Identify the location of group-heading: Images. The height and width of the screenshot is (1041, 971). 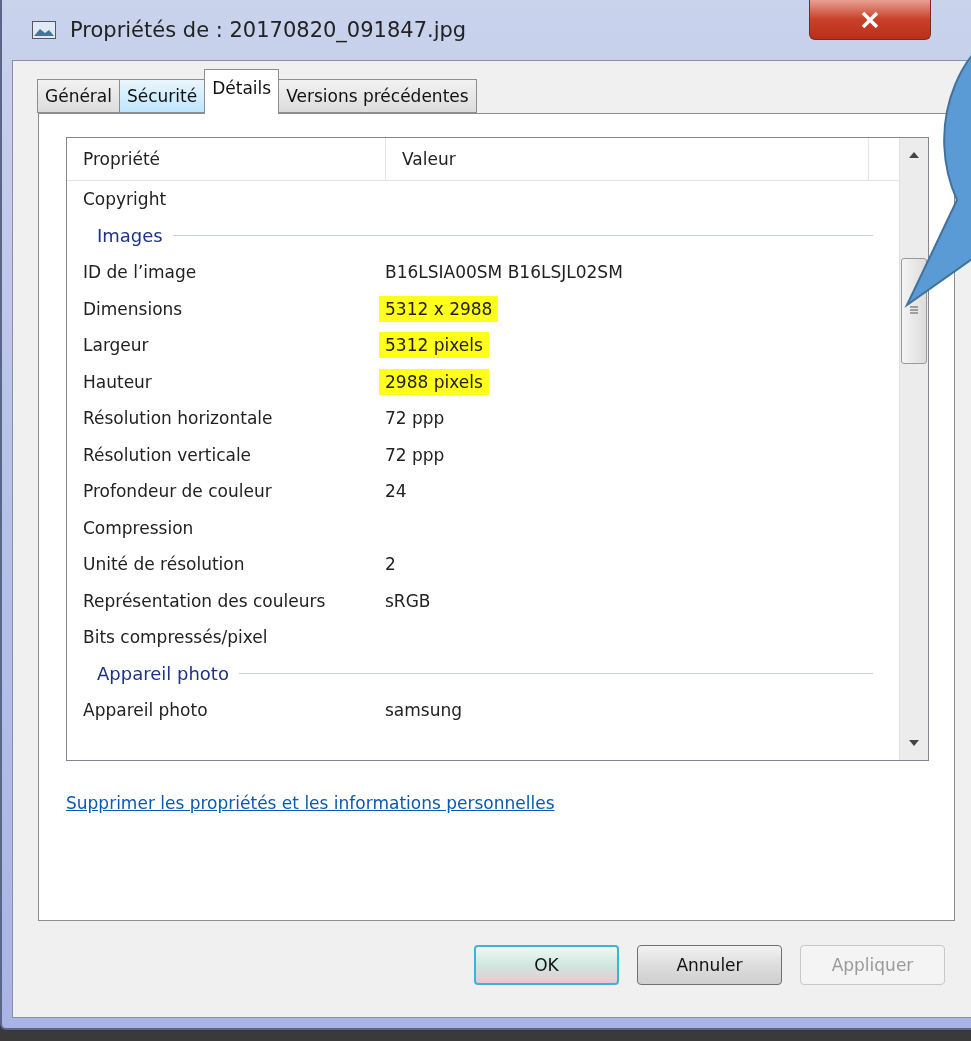
(130, 236).